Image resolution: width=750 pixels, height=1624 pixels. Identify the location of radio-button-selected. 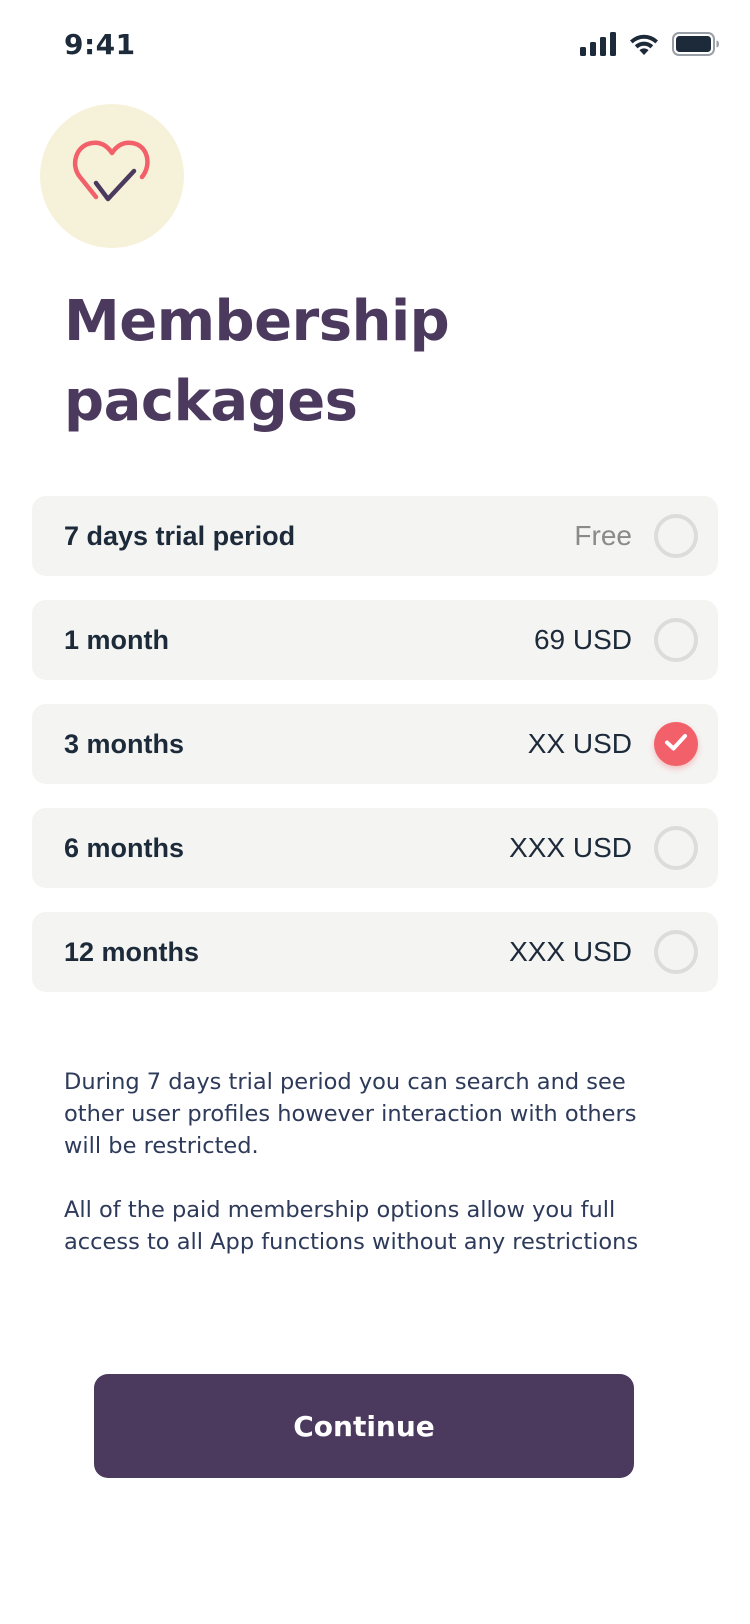
(676, 744).